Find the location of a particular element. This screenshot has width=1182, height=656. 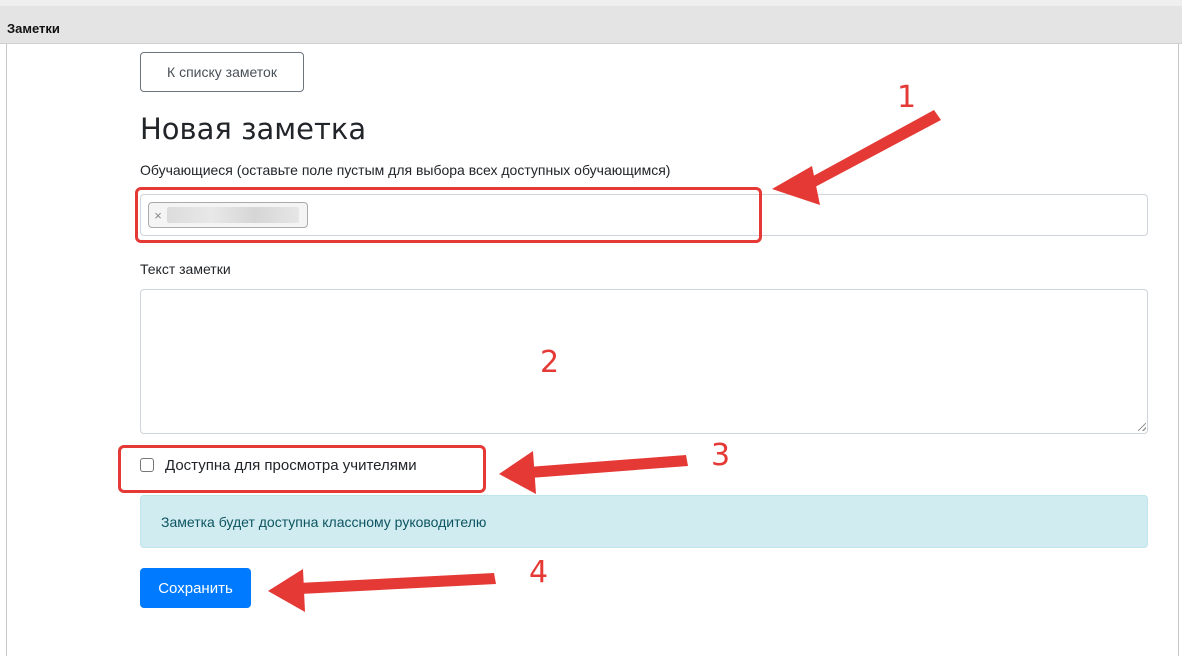

page-title: Новая заметка is located at coordinates (253, 129).